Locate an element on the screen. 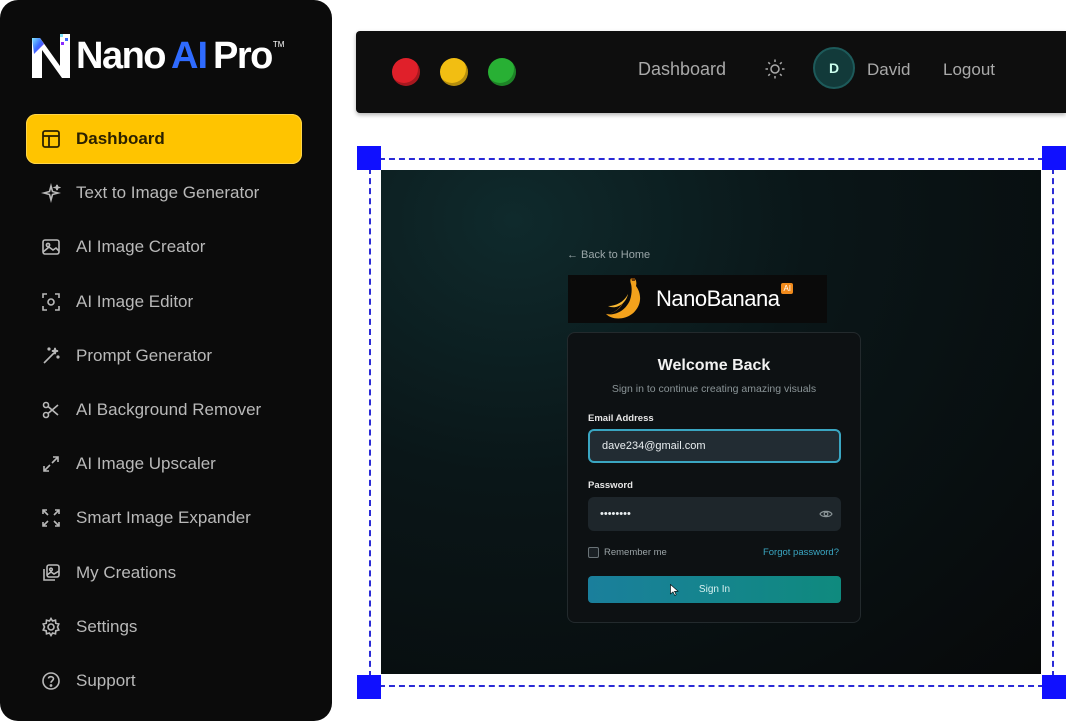 This screenshot has height=721, width=1066. sidebar-item-ai-image-editor: AI Image Editor is located at coordinates (164, 302).